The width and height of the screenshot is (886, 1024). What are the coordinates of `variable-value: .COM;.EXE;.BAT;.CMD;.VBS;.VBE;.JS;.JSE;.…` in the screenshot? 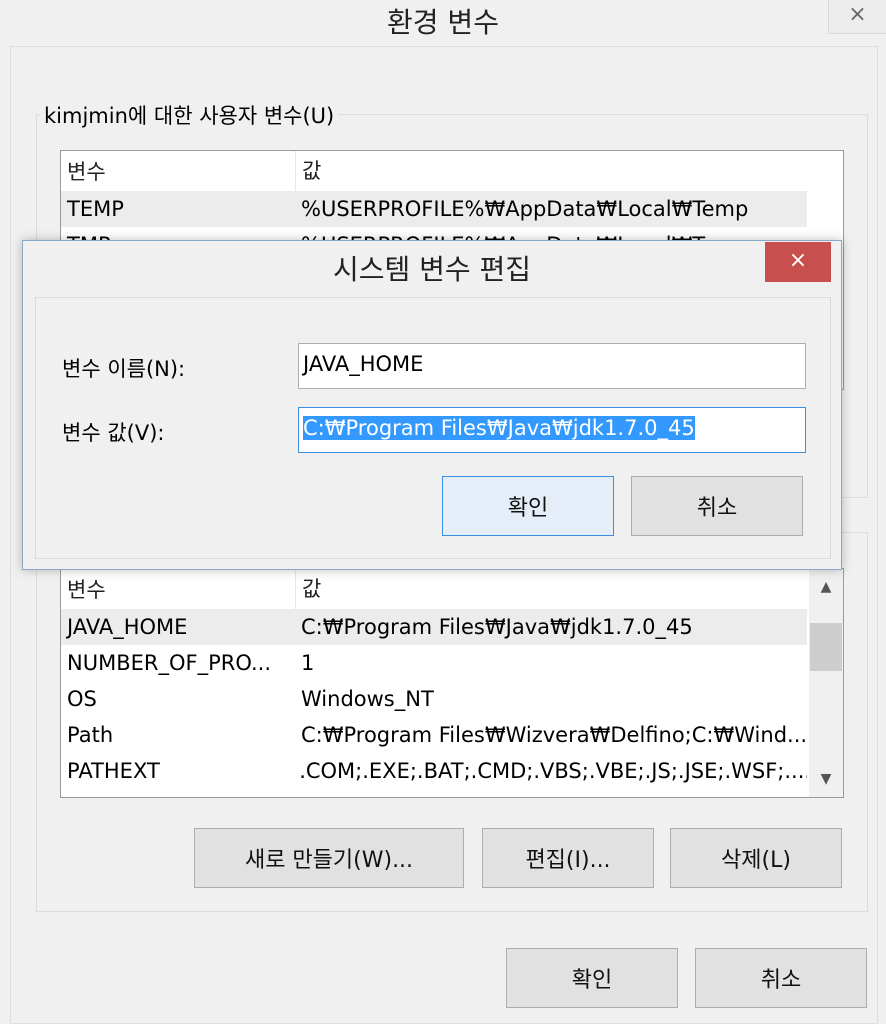 It's located at (553, 771).